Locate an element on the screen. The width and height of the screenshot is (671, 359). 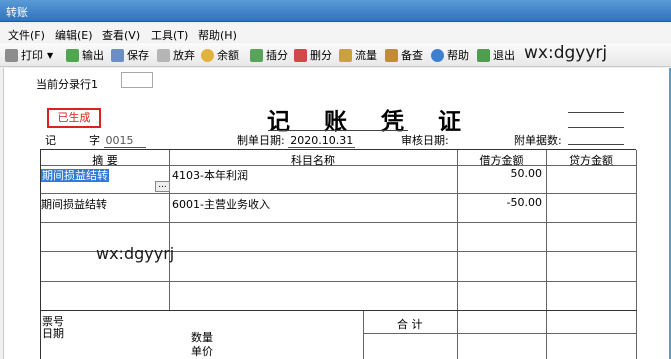
export-button: 输出 is located at coordinates (85, 55).